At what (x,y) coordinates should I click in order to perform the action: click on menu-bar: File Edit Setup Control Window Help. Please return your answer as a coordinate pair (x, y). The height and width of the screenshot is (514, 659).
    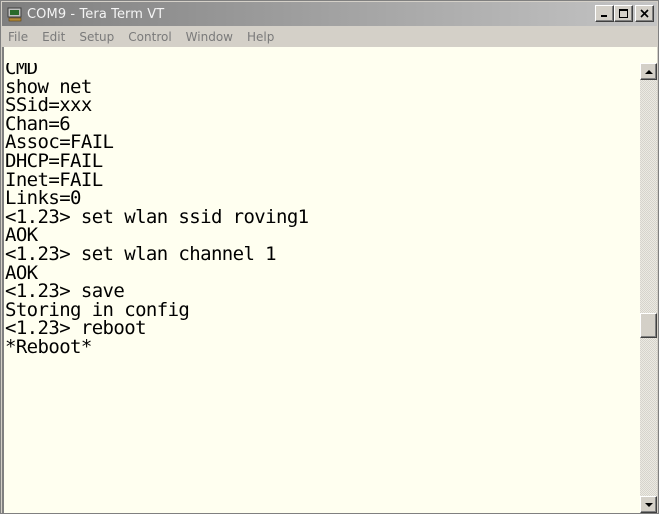
    Looking at the image, I should click on (329, 36).